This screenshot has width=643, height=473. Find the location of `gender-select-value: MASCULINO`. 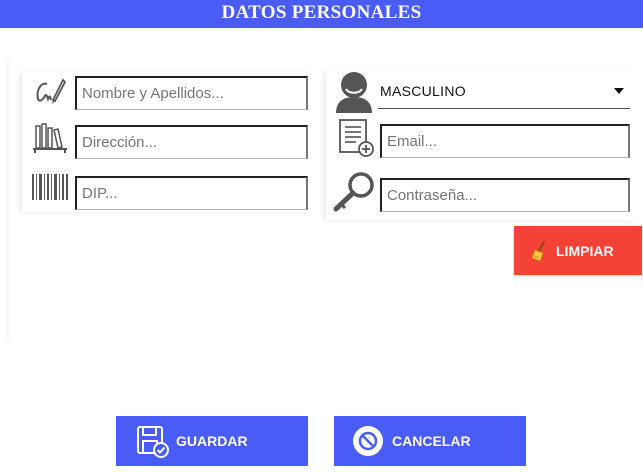

gender-select-value: MASCULINO is located at coordinates (423, 91).